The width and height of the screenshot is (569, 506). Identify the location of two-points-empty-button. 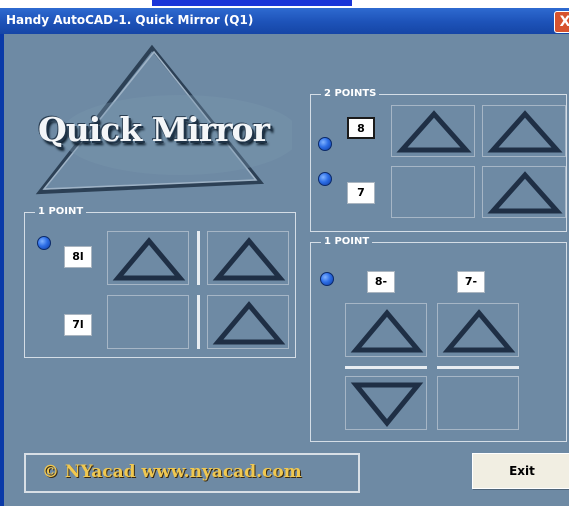
(433, 192).